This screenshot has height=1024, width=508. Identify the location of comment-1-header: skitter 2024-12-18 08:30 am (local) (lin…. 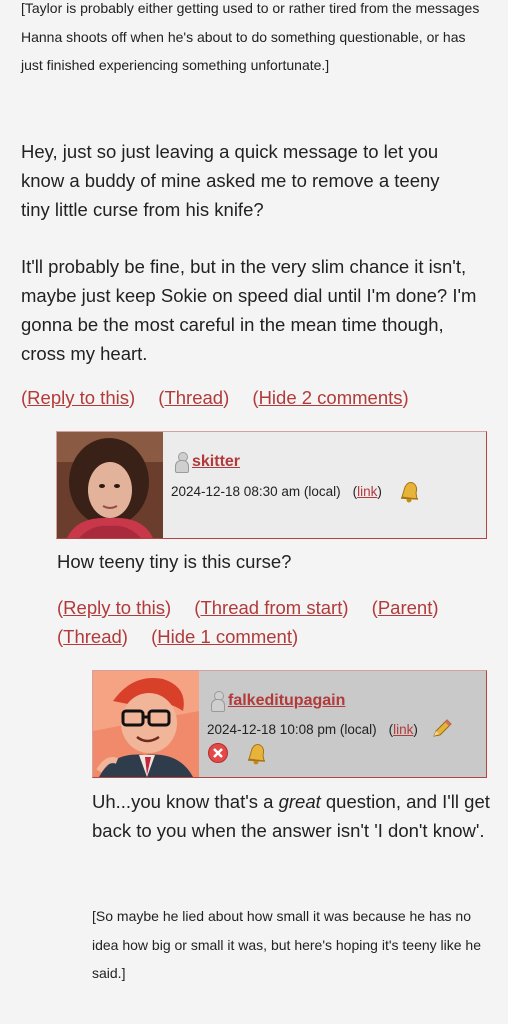
(271, 485).